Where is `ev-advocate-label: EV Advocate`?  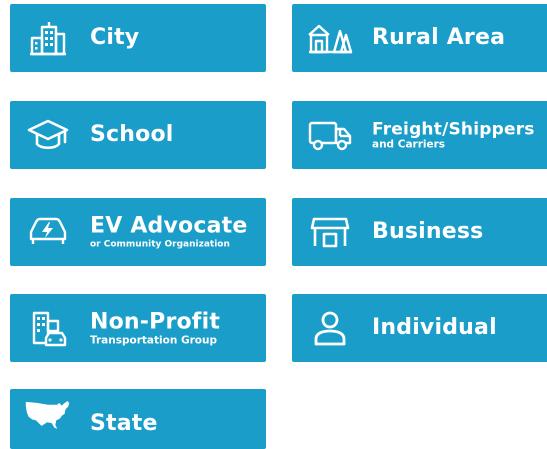
ev-advocate-label: EV Advocate is located at coordinates (169, 226).